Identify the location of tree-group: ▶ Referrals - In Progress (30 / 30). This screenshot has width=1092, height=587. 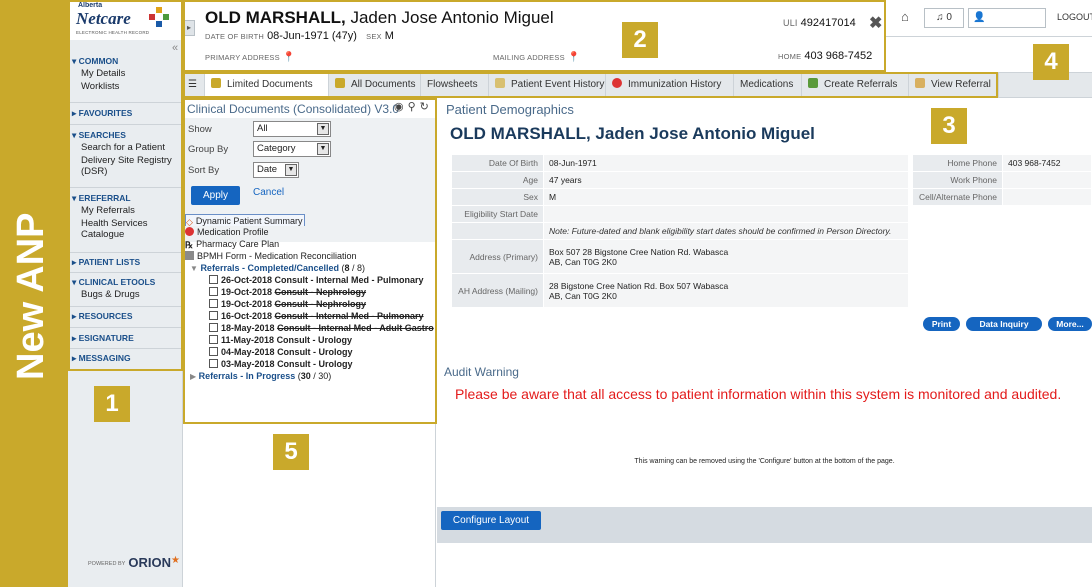
(310, 376).